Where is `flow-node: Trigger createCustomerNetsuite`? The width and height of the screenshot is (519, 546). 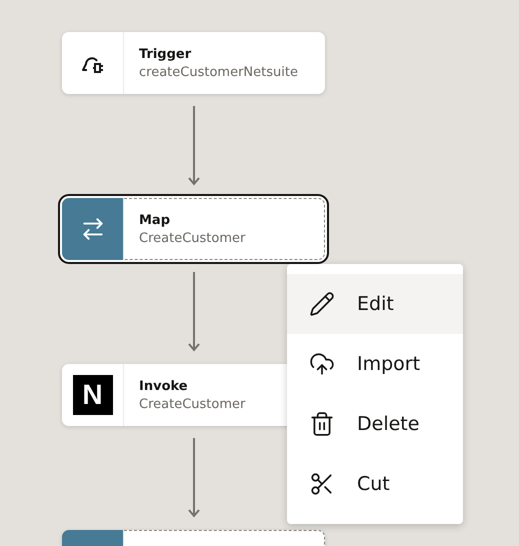 flow-node: Trigger createCustomerNetsuite is located at coordinates (193, 63).